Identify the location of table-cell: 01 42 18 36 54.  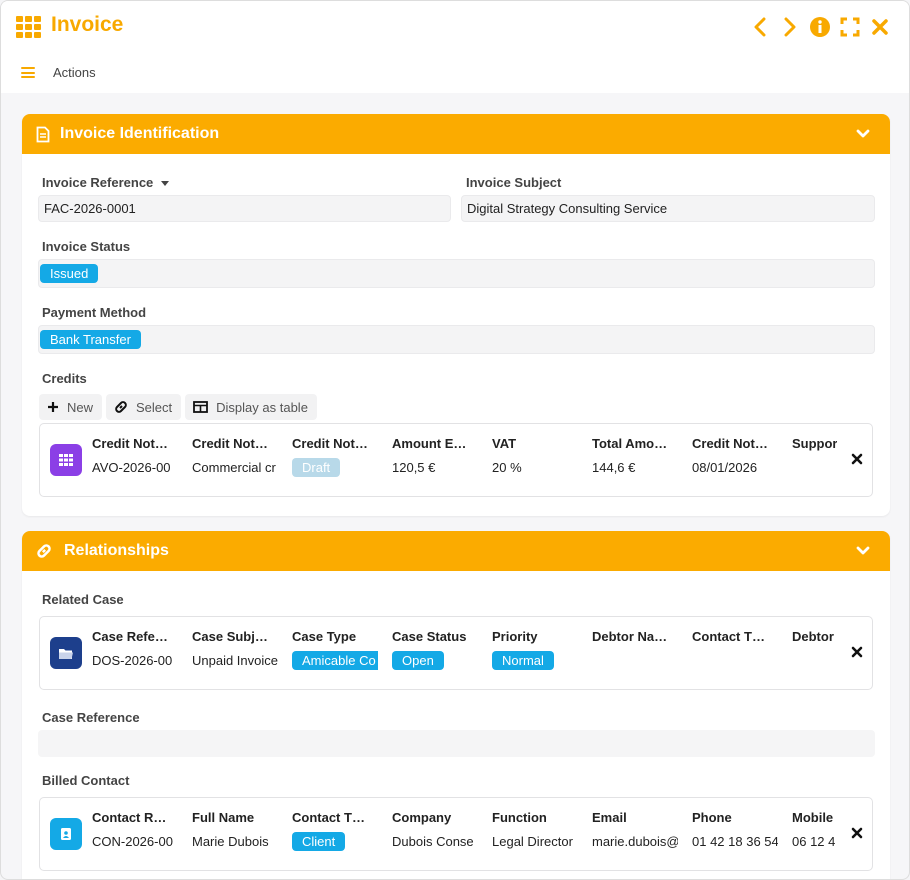
(735, 841).